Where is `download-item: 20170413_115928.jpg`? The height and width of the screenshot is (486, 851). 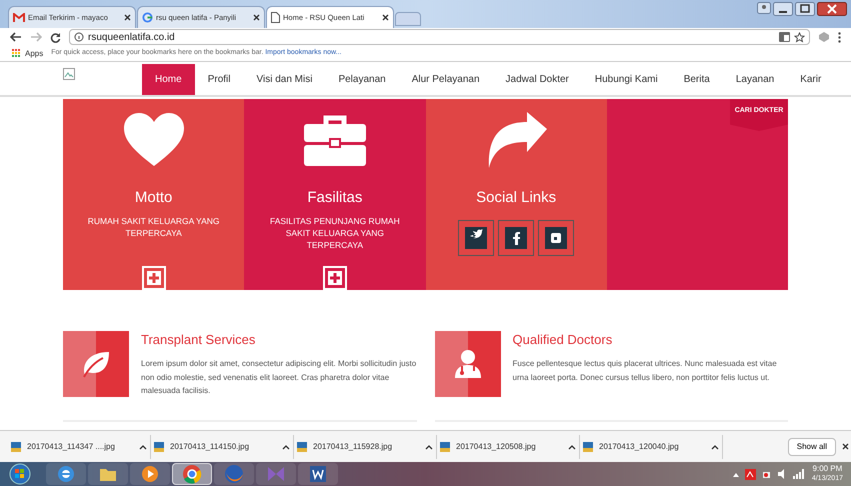 download-item: 20170413_115928.jpg is located at coordinates (365, 446).